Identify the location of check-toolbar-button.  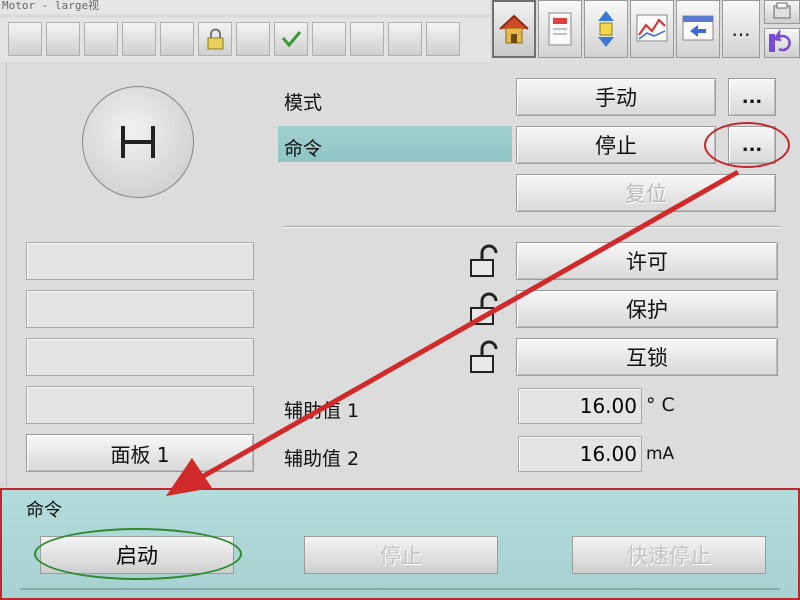
(291, 39).